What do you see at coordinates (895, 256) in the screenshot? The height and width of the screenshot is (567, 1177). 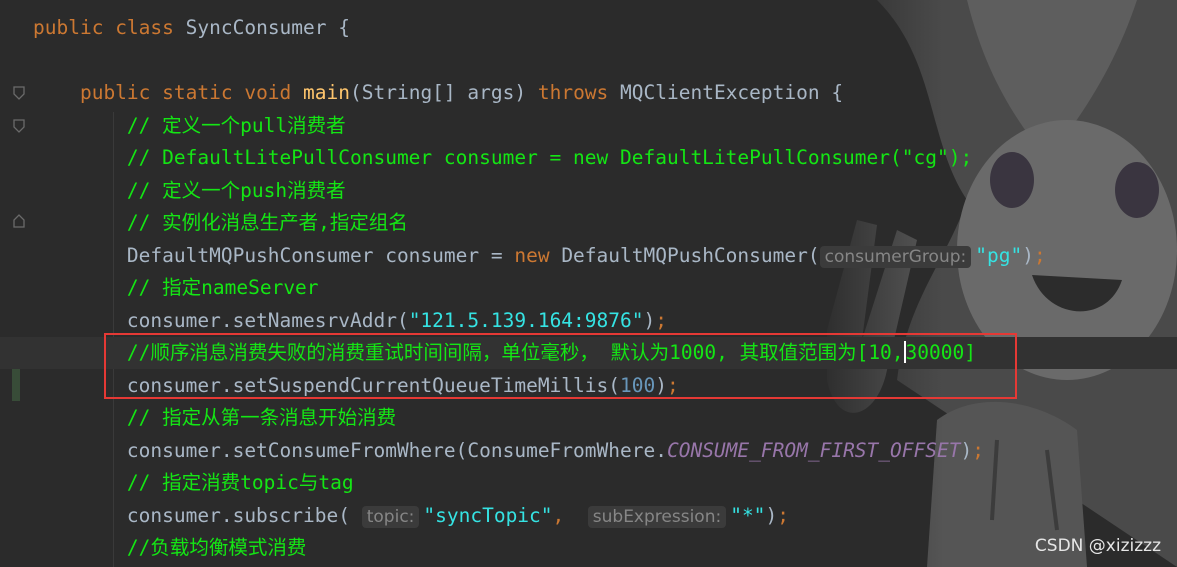 I see `parameter-hint: consumerGroup:` at bounding box center [895, 256].